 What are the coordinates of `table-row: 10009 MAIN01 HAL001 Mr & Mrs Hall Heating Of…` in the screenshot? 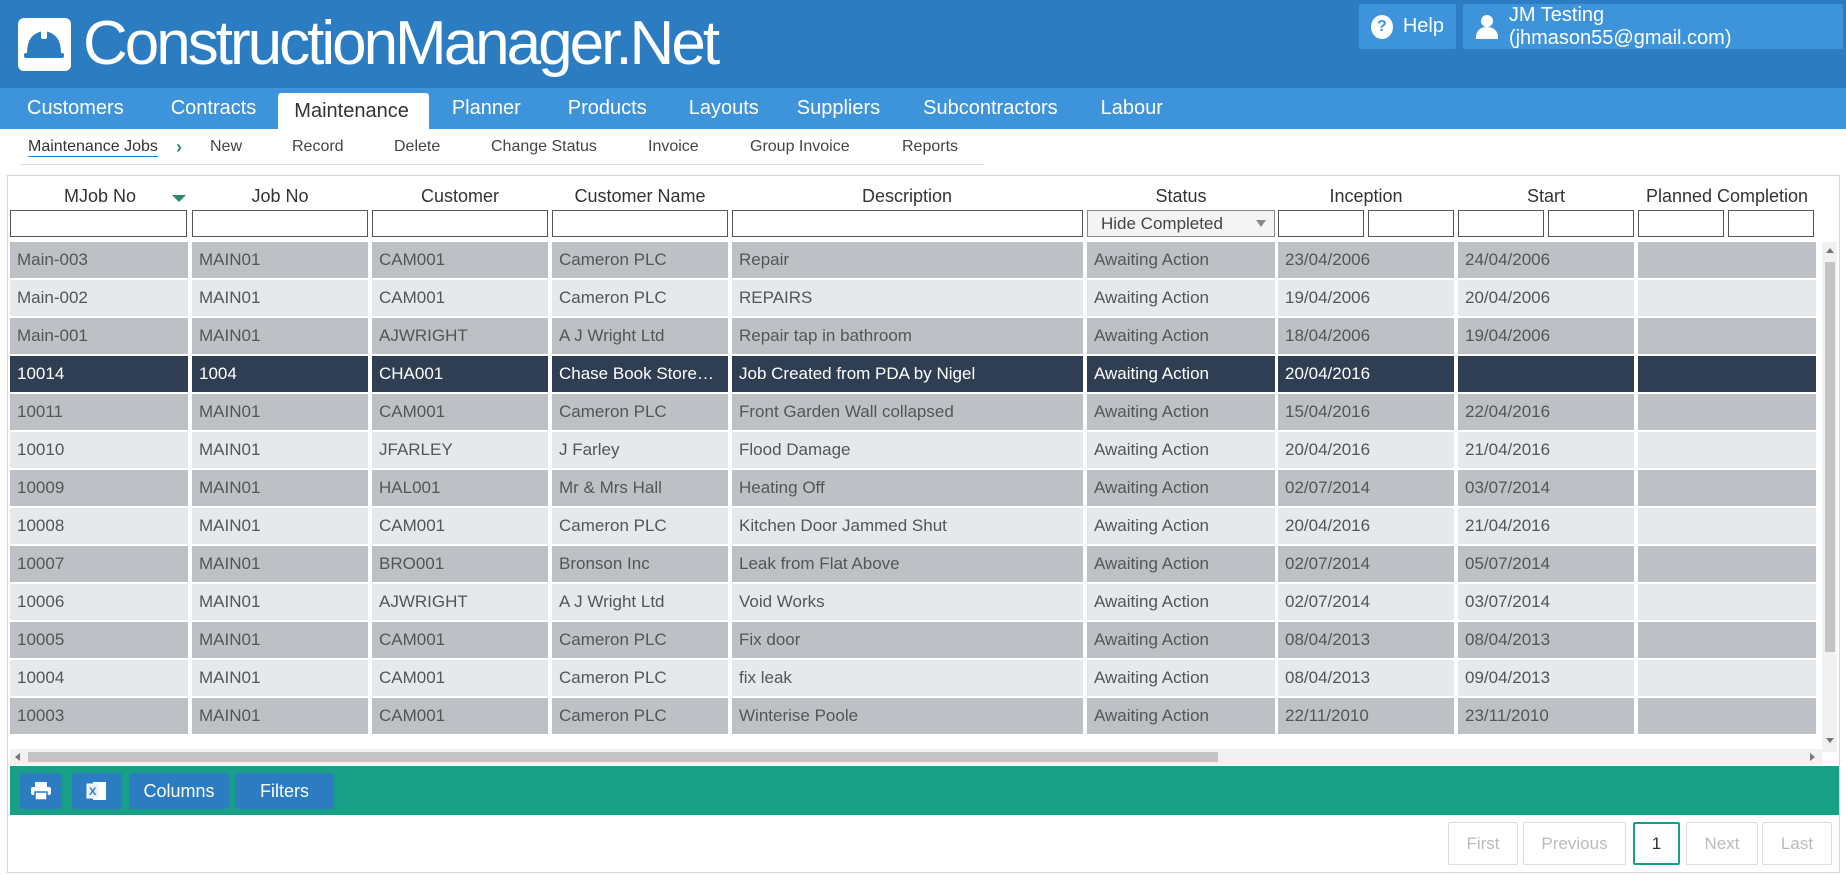 It's located at (913, 489).